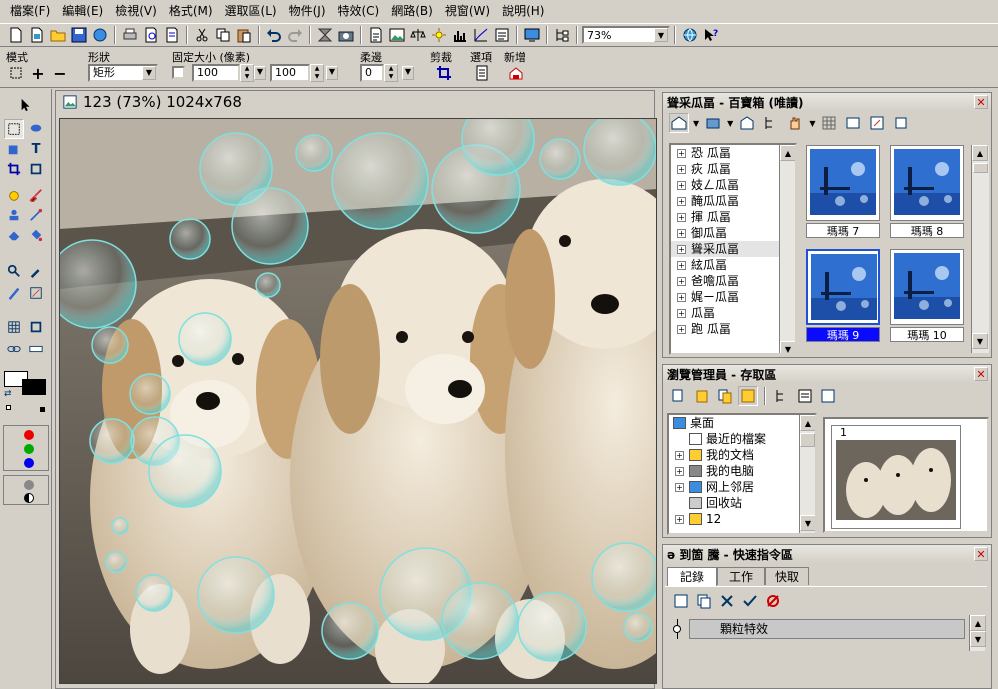 The width and height of the screenshot is (998, 689). Describe the element at coordinates (733, 185) in the screenshot. I see `tree-item: + 妓ㄥ瓜畐` at that location.